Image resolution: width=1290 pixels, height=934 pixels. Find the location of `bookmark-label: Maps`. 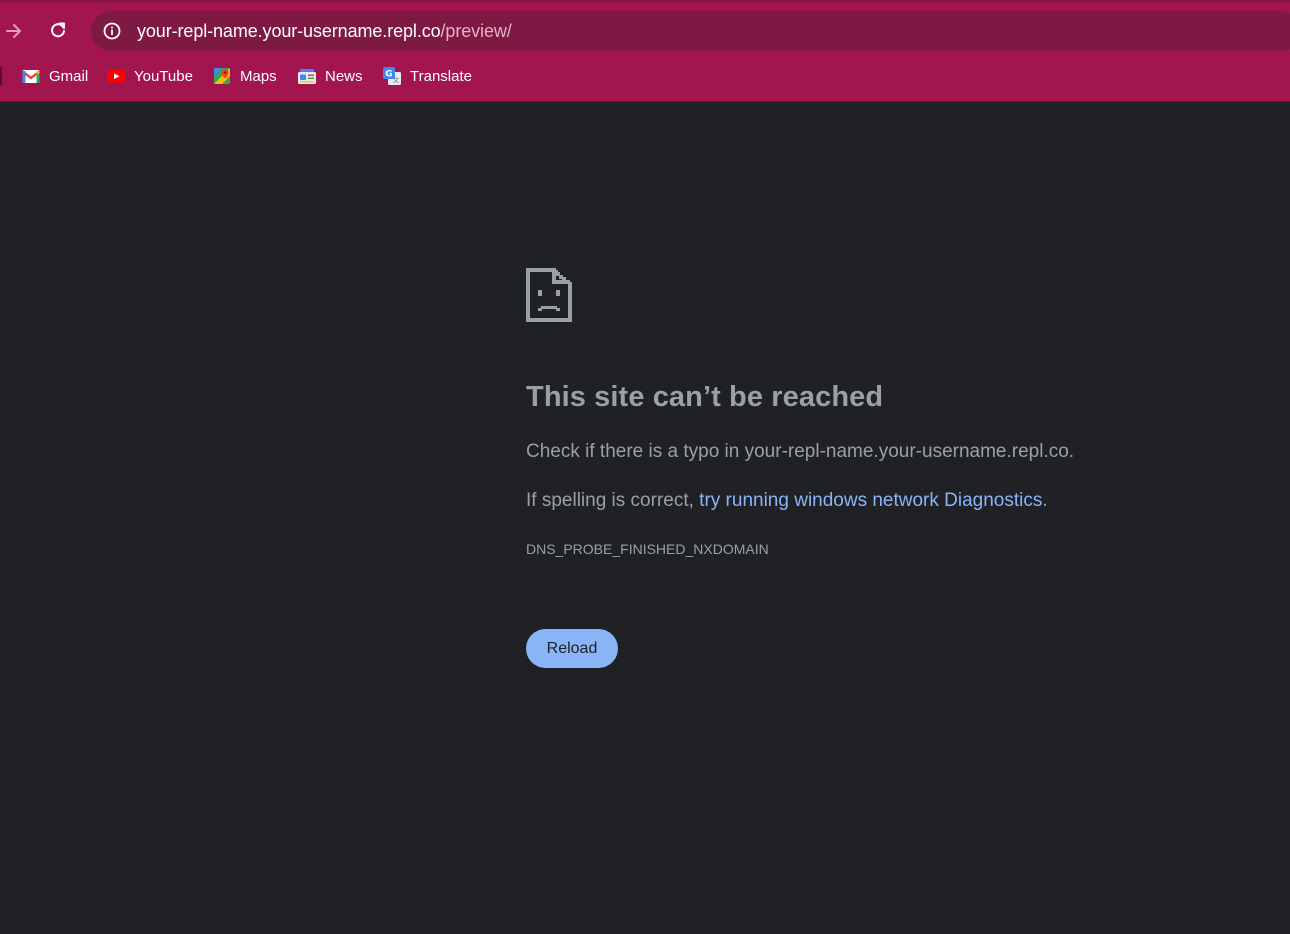

bookmark-label: Maps is located at coordinates (258, 76).